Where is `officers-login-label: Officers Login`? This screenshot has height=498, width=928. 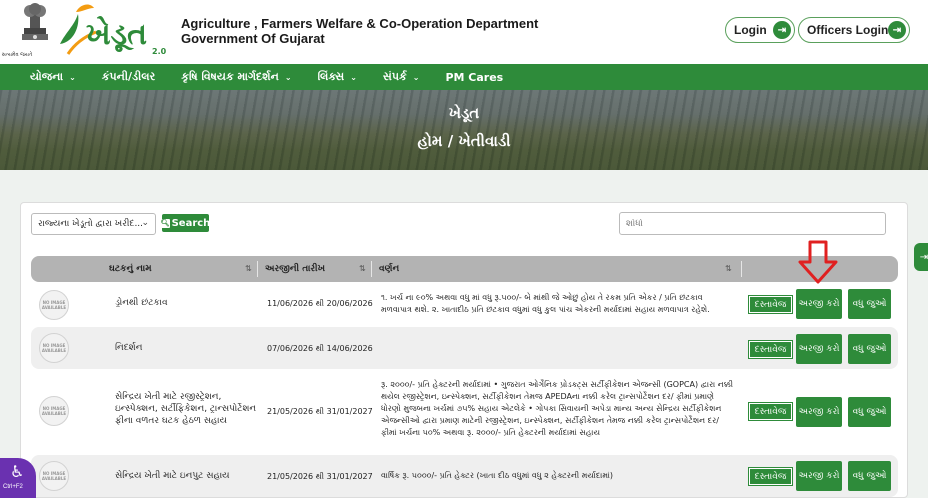
officers-login-label: Officers Login is located at coordinates (848, 30).